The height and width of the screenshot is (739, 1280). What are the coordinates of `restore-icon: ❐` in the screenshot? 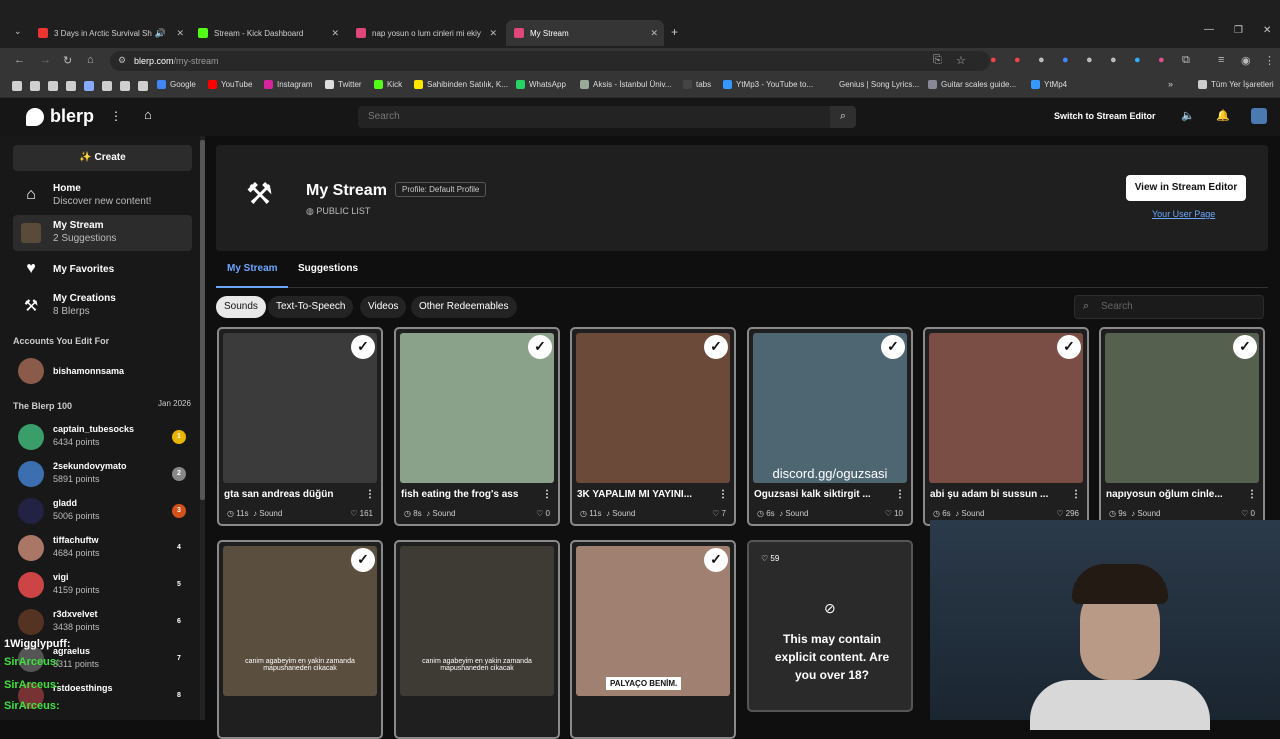 It's located at (1238, 30).